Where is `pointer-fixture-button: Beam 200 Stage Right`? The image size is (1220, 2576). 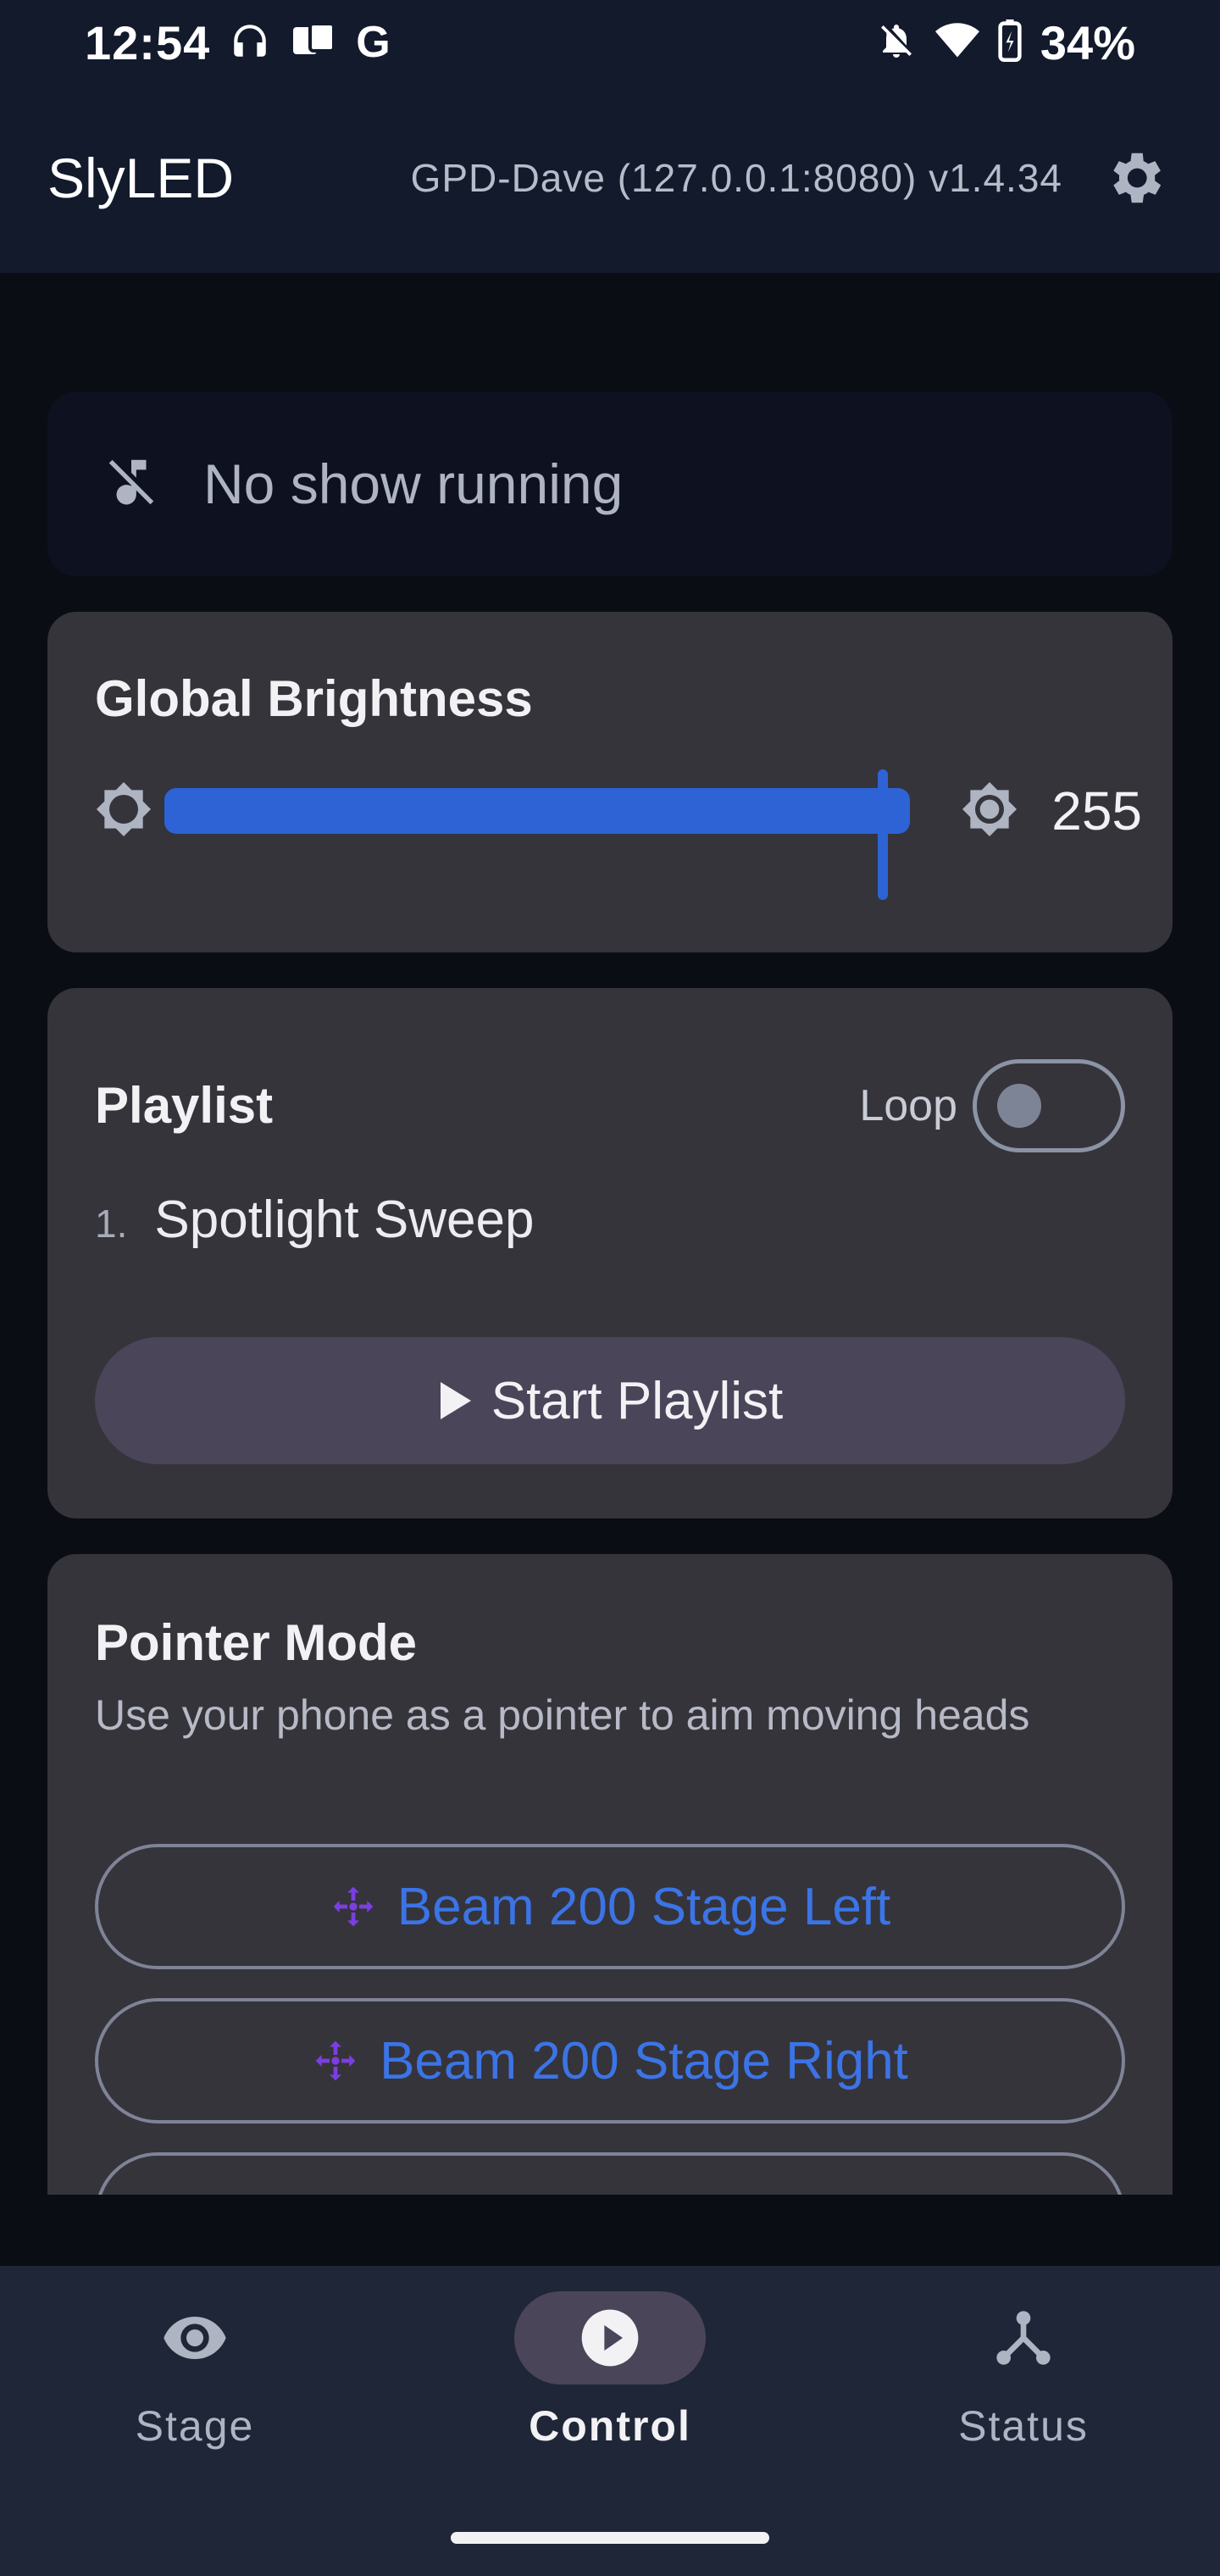 pointer-fixture-button: Beam 200 Stage Right is located at coordinates (610, 2061).